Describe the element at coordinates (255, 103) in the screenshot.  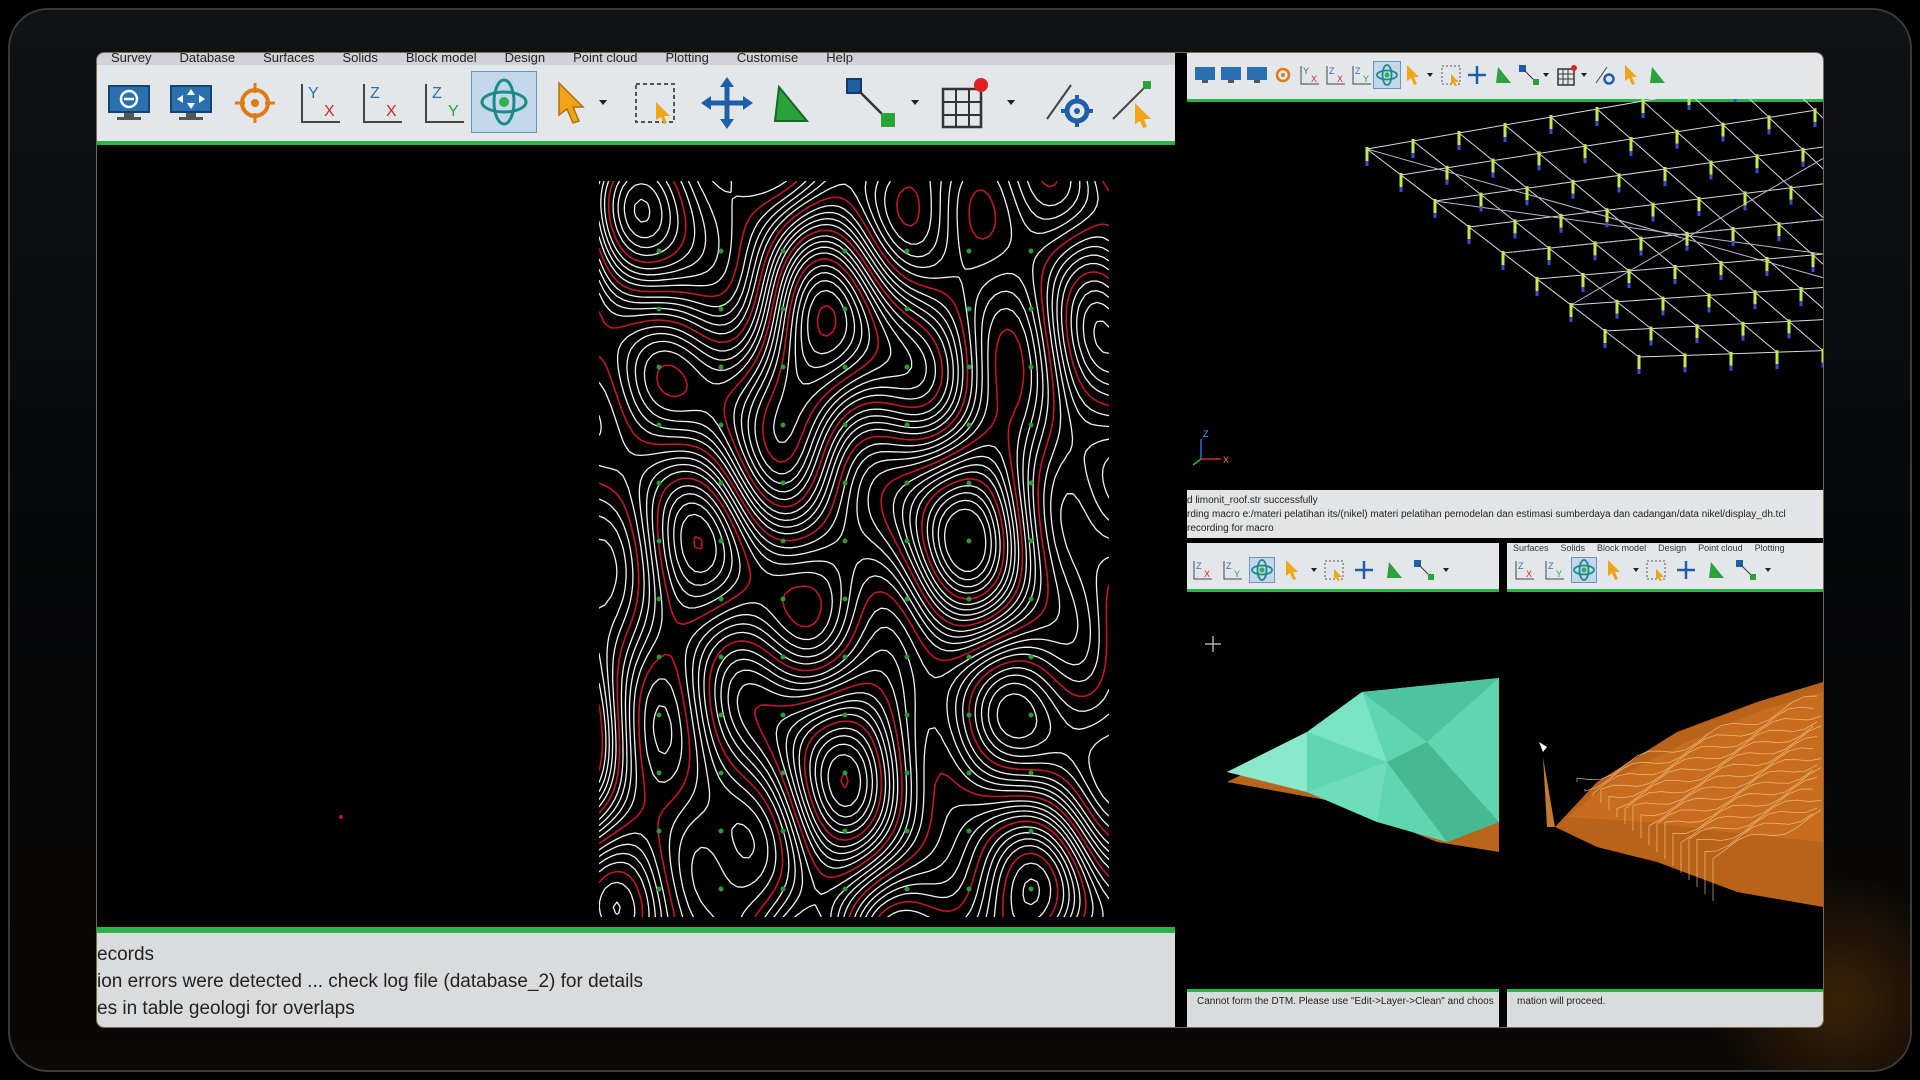
I see `crosshair-target-icon` at that location.